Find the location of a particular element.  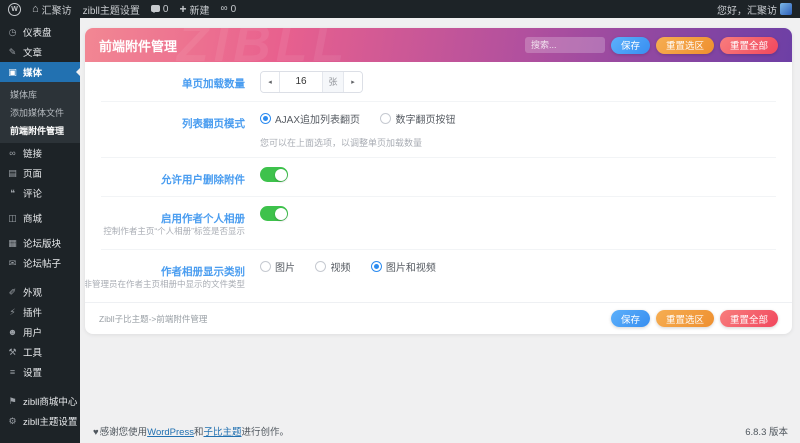

sidebar-item-forum-sections: 论坛版块 is located at coordinates (40, 243).